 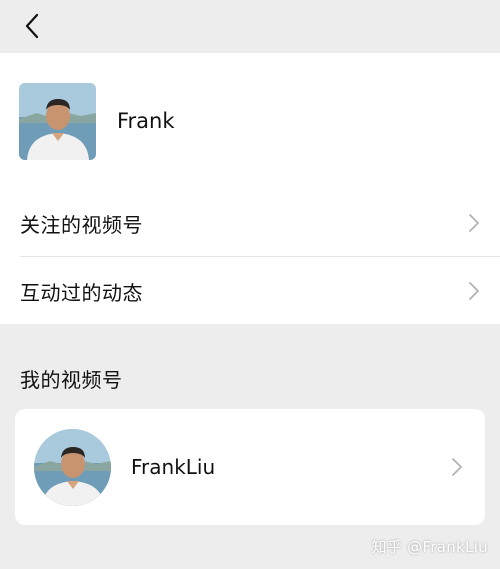 I want to click on section-title-my-channels: 我的视频号, so click(x=71, y=380).